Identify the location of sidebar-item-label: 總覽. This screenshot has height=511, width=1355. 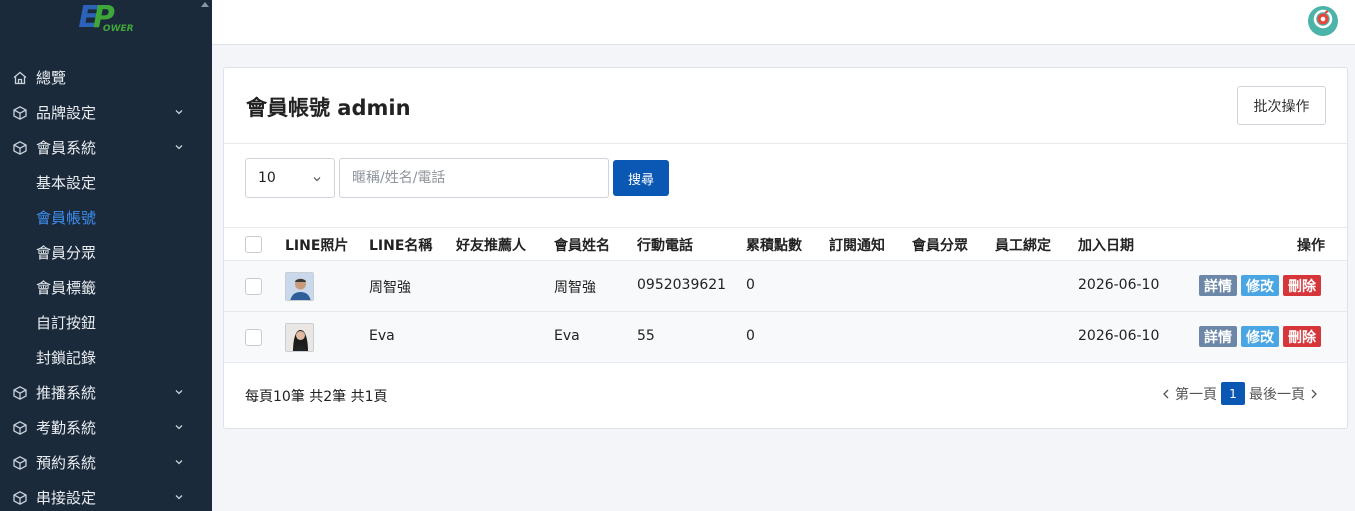
(51, 78).